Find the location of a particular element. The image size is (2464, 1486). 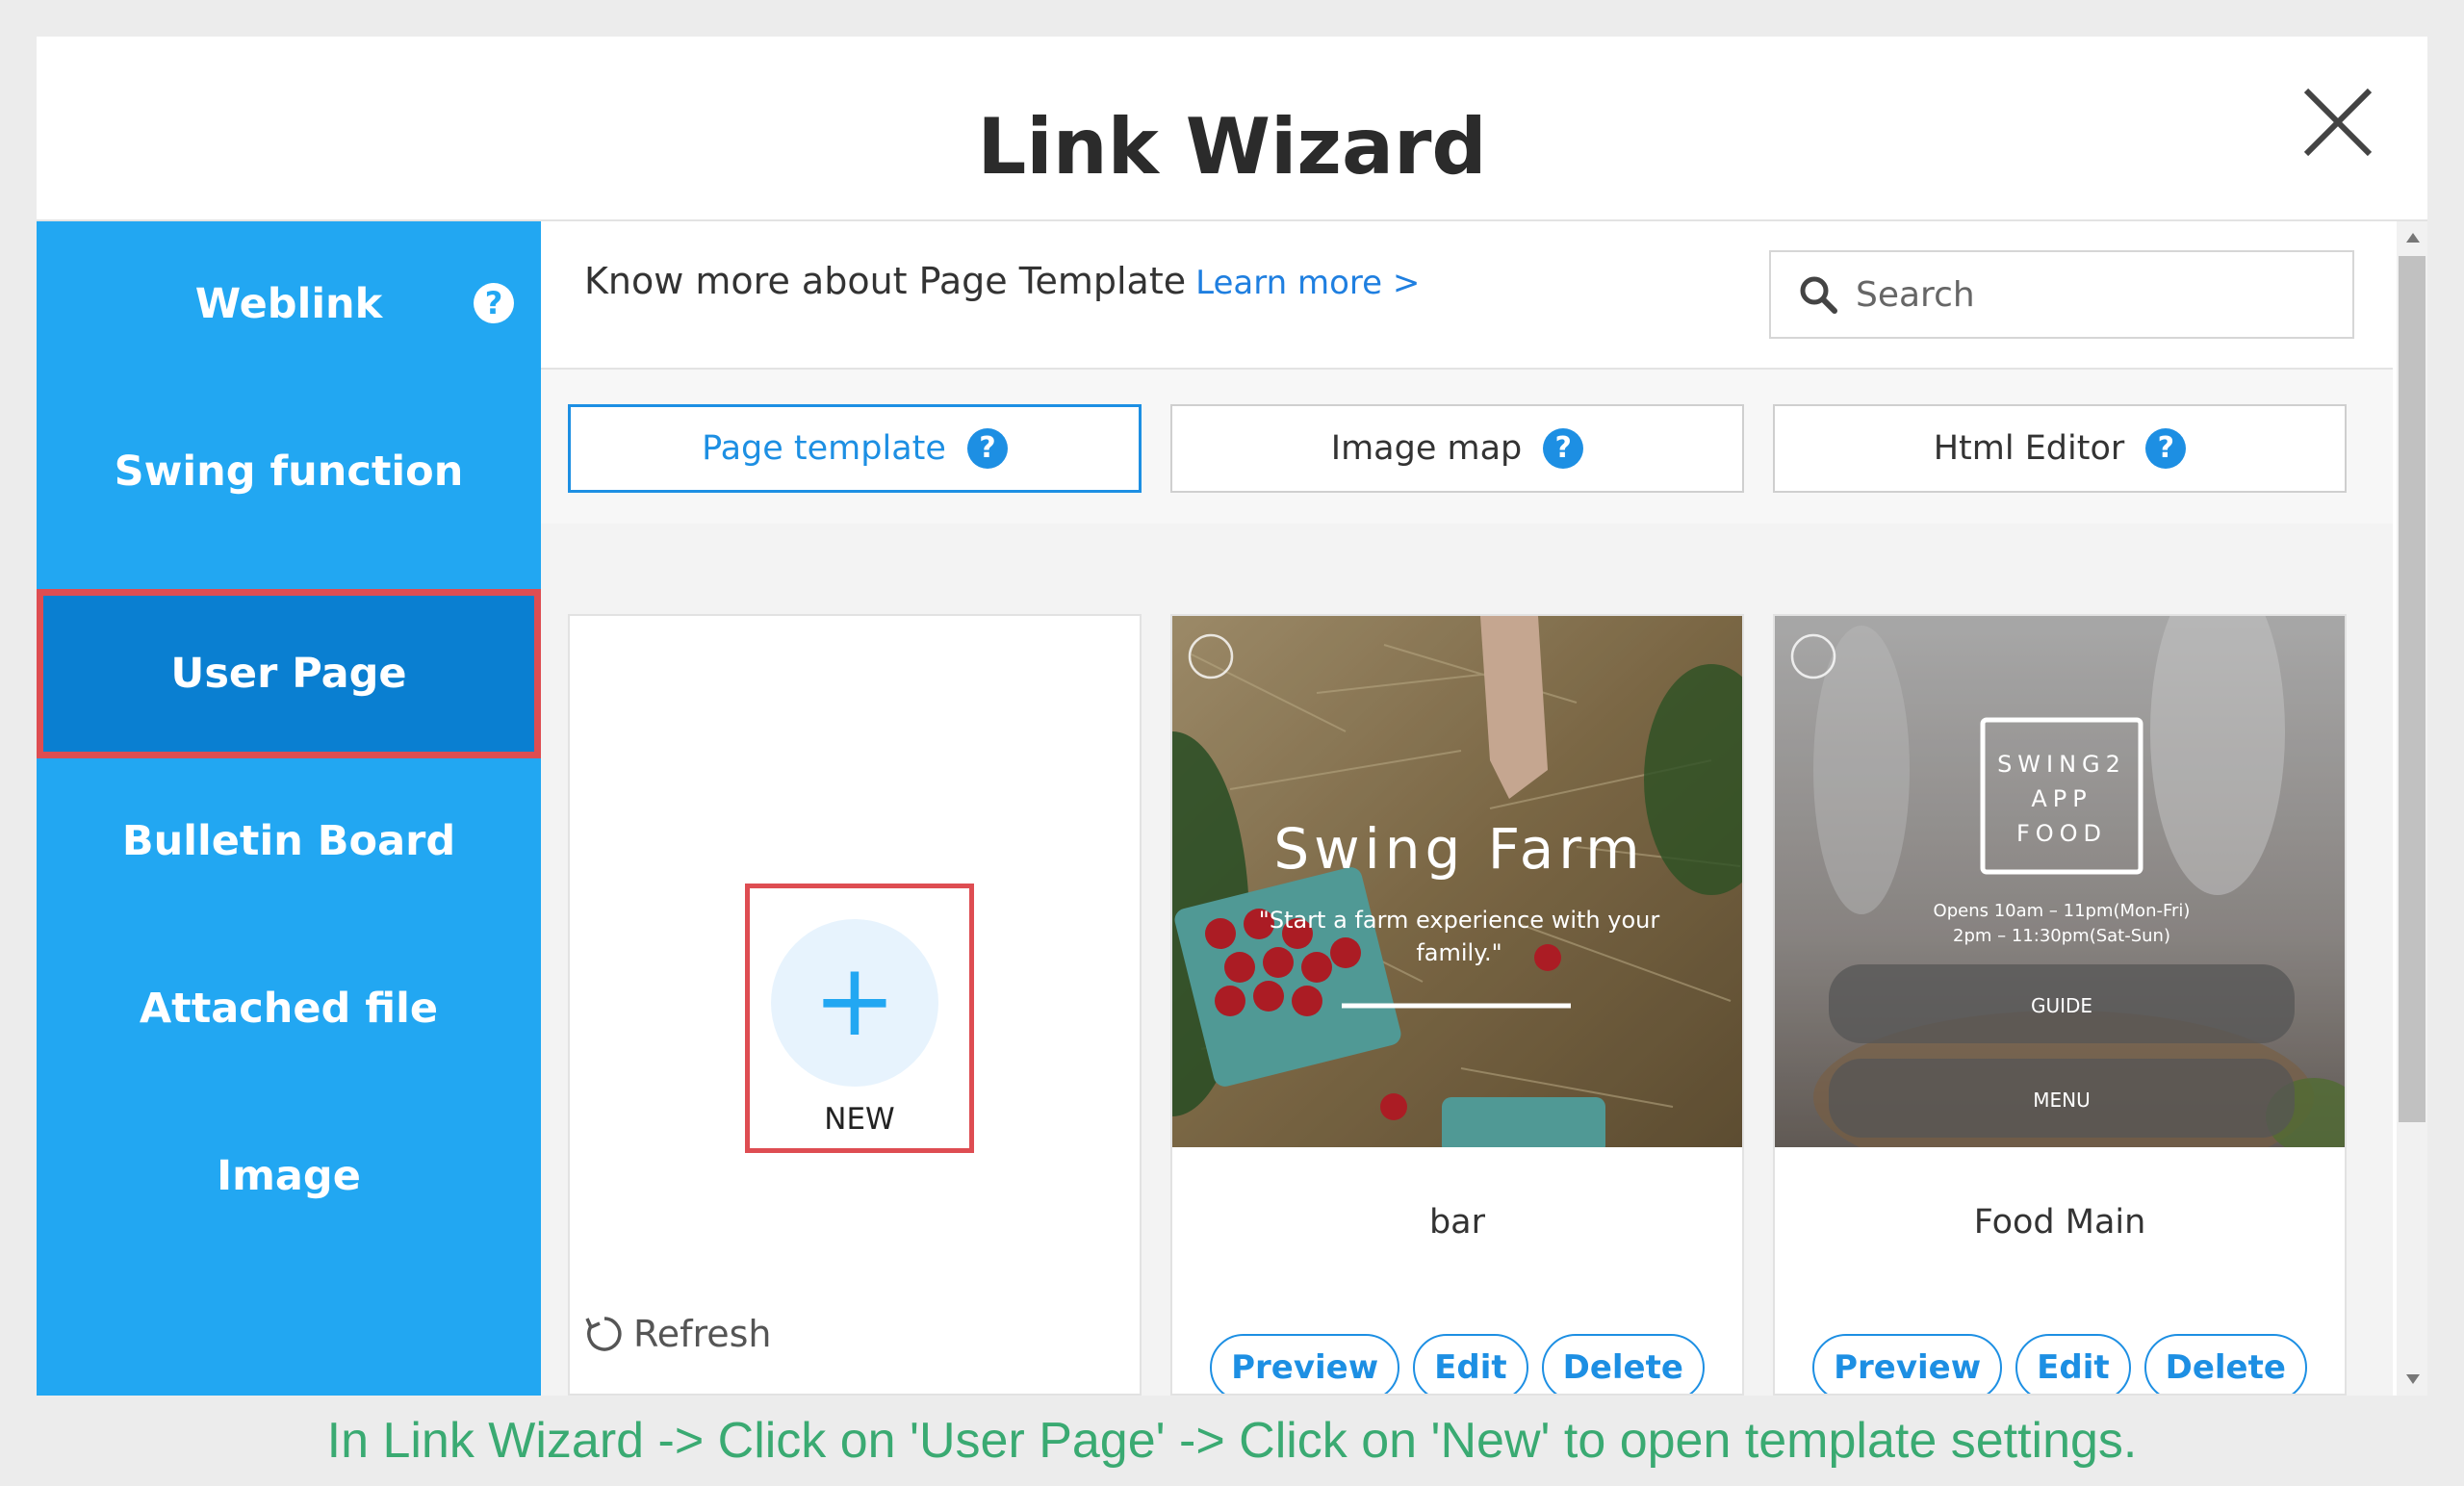

template-name: bar is located at coordinates (1457, 1223).